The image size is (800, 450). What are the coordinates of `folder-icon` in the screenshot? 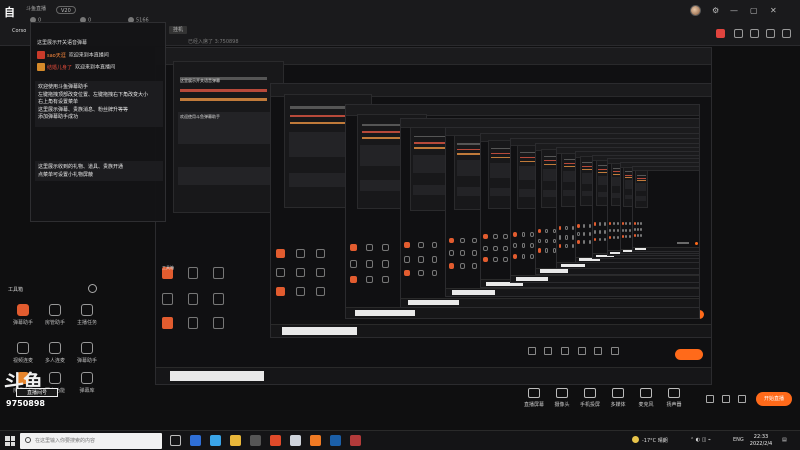 It's located at (235, 440).